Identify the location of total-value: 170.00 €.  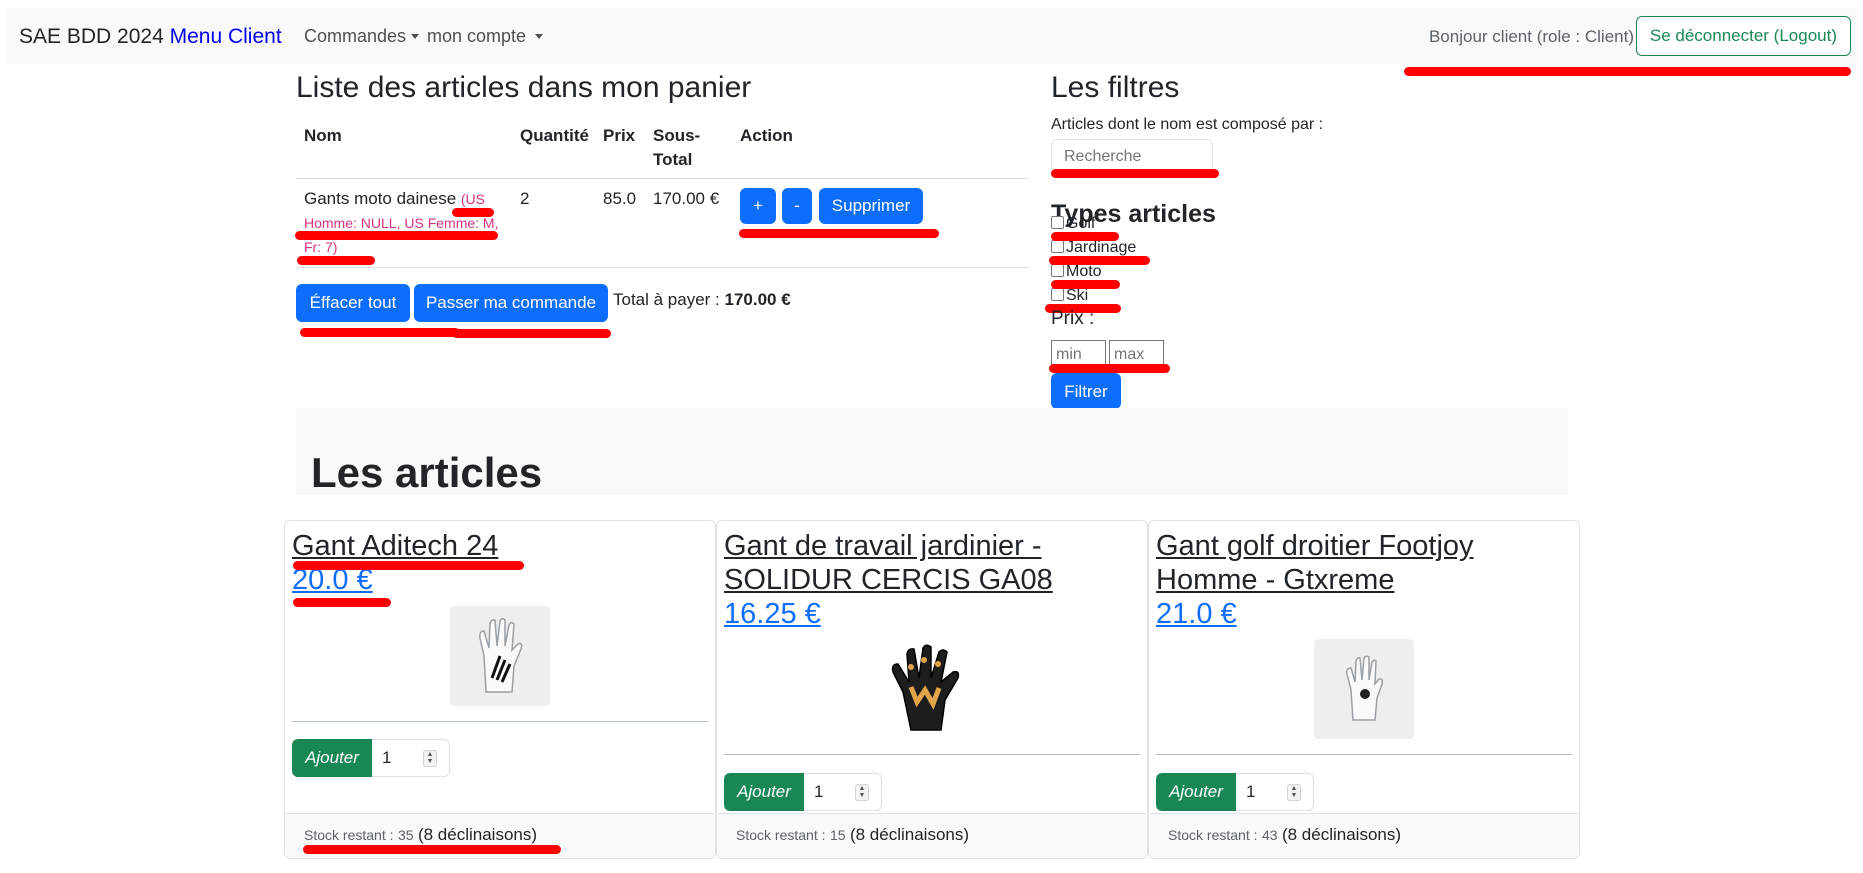
(757, 299).